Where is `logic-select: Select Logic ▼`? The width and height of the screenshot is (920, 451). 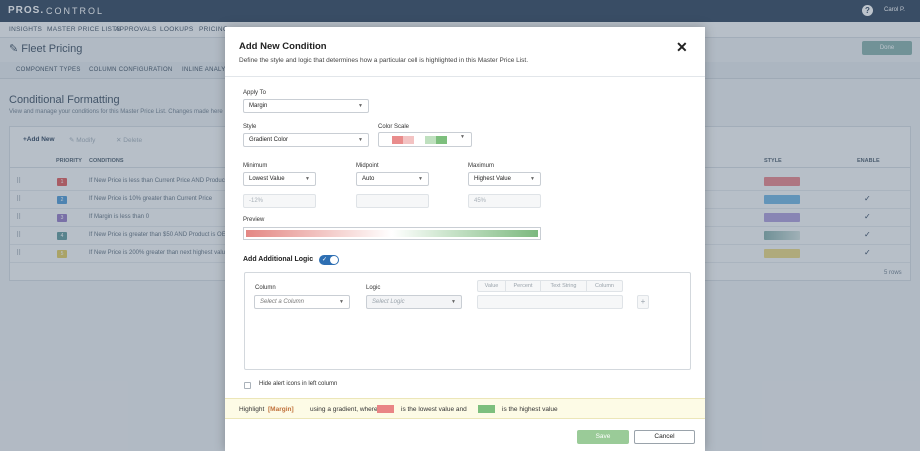
logic-select: Select Logic ▼ is located at coordinates (414, 302).